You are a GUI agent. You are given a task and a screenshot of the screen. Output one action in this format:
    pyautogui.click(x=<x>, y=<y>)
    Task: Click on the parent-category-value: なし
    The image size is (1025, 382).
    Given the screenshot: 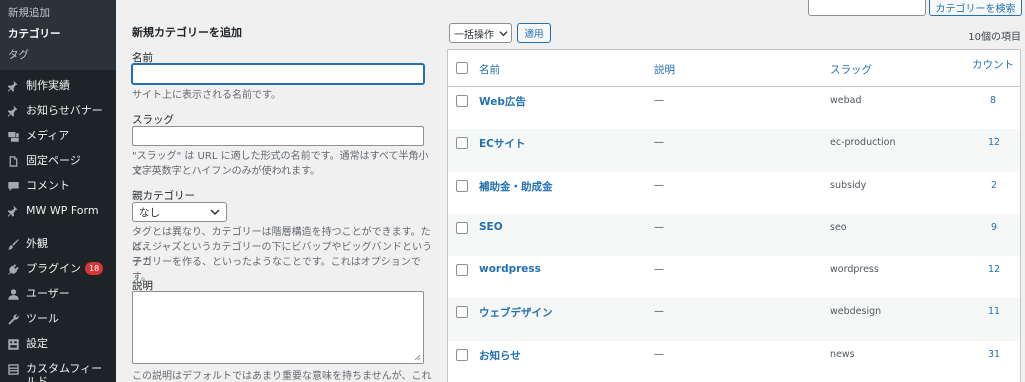 What is the action you would take?
    pyautogui.click(x=149, y=212)
    